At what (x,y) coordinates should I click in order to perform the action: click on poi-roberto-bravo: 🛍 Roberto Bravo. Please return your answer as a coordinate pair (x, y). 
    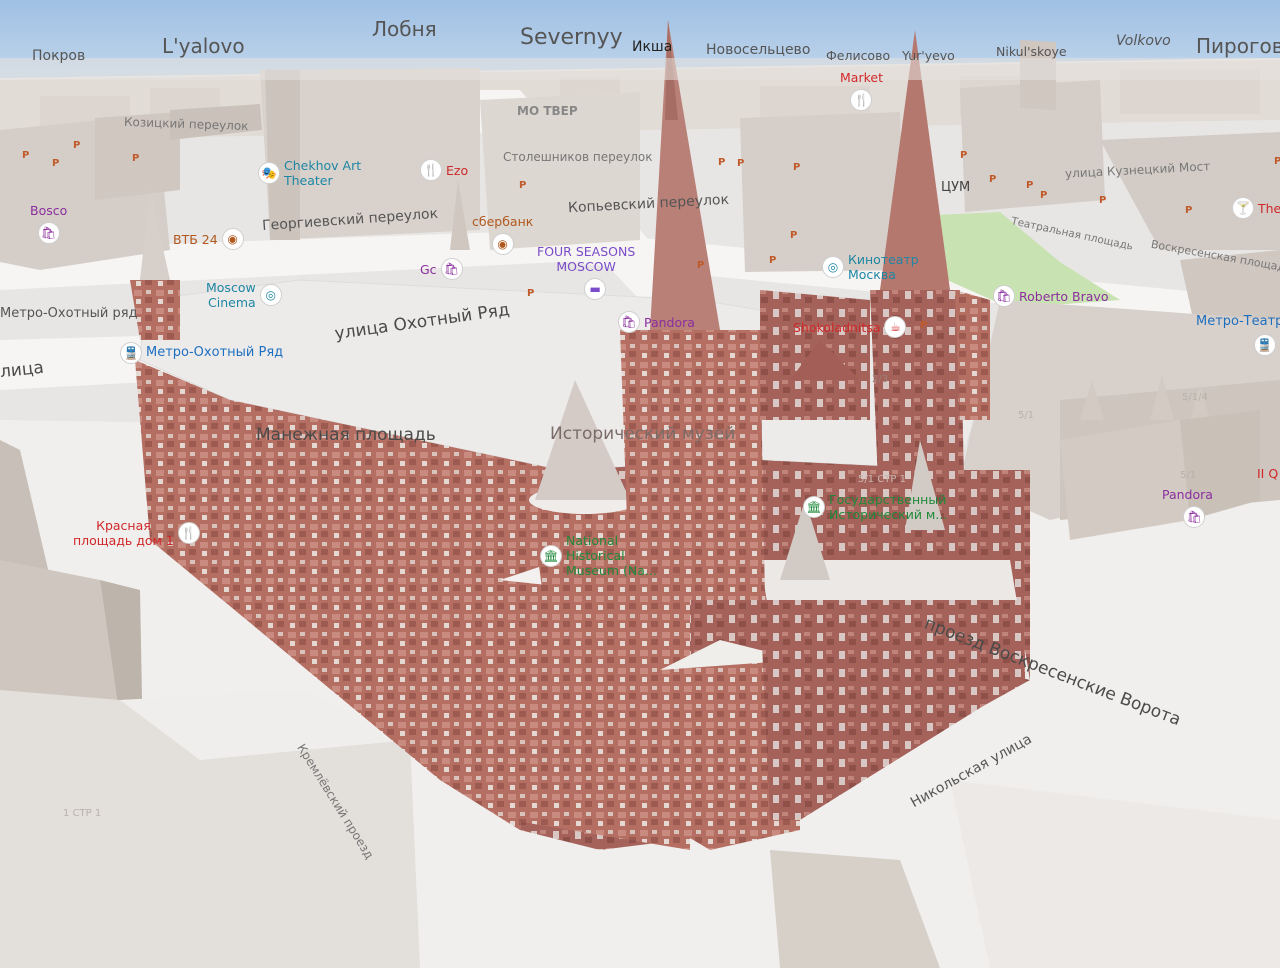
    Looking at the image, I should click on (1050, 296).